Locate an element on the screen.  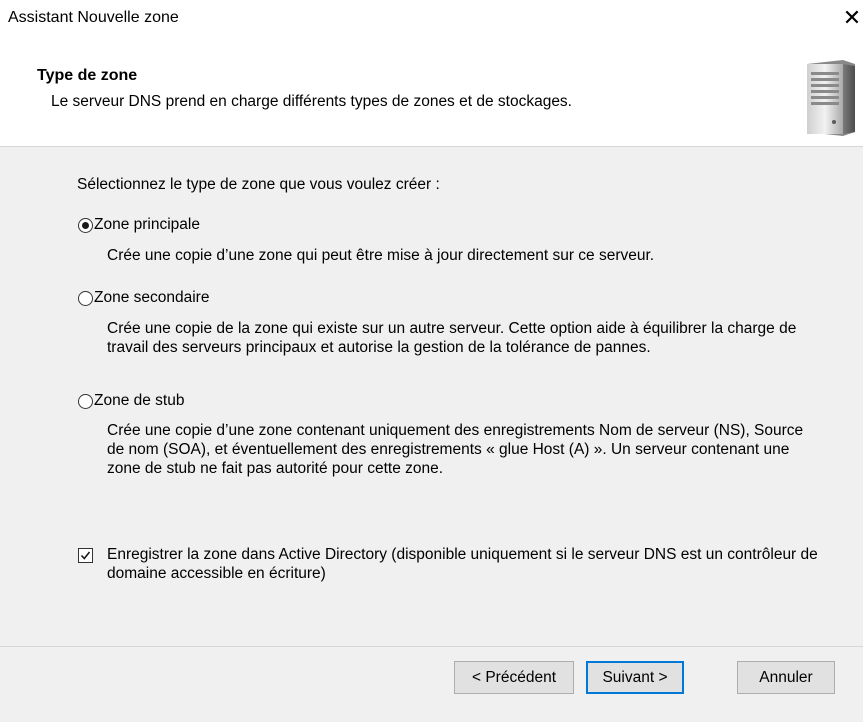
server-icon is located at coordinates (831, 98).